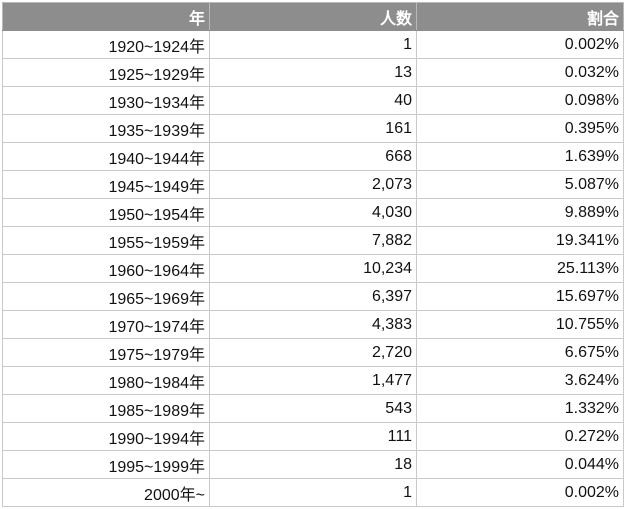 This screenshot has width=626, height=509. I want to click on cell-count: 13, so click(313, 72).